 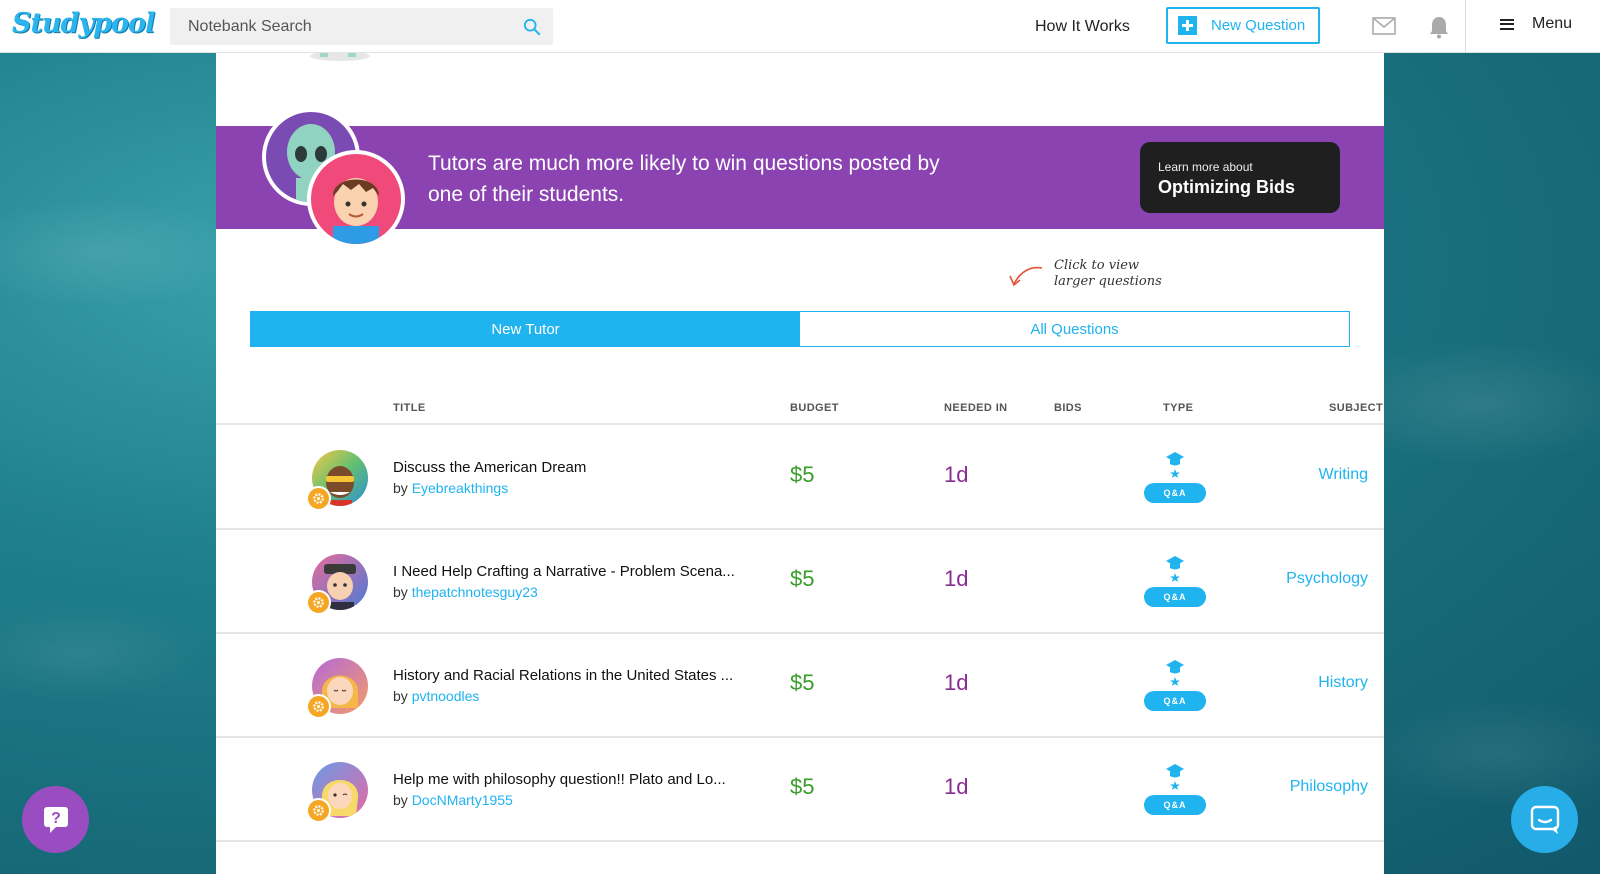 I want to click on optimize-small-text: Learn more about, so click(x=1205, y=167).